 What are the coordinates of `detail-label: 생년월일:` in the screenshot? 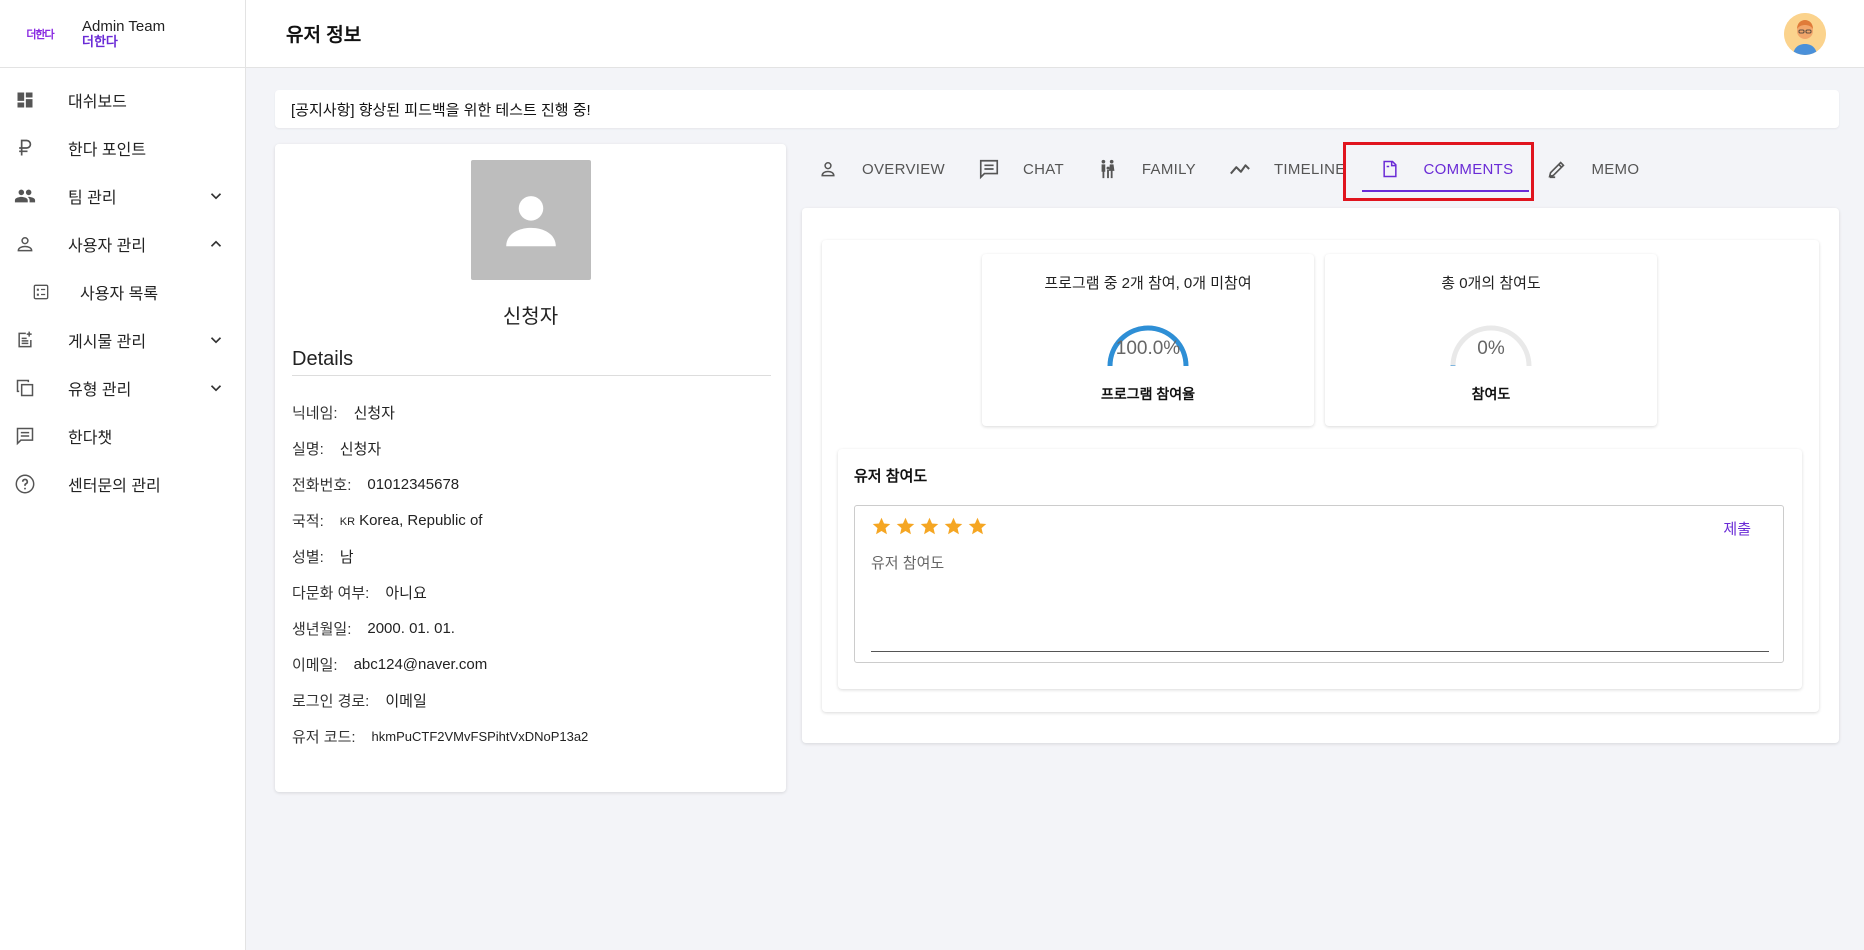 It's located at (322, 629).